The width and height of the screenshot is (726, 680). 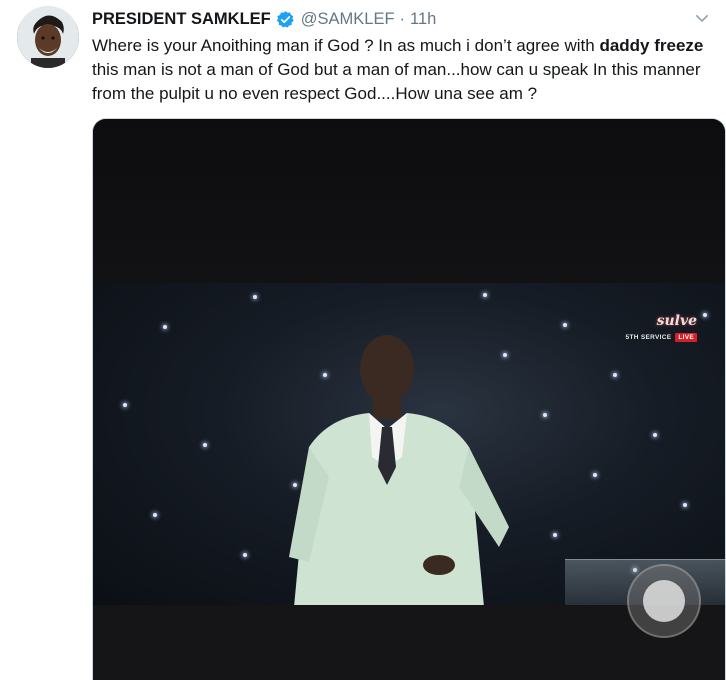 I want to click on live-badge: LIVE, so click(x=686, y=337).